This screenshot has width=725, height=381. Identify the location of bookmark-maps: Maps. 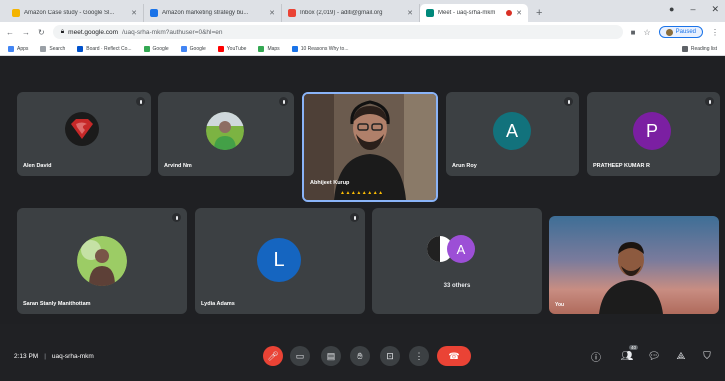
(269, 48).